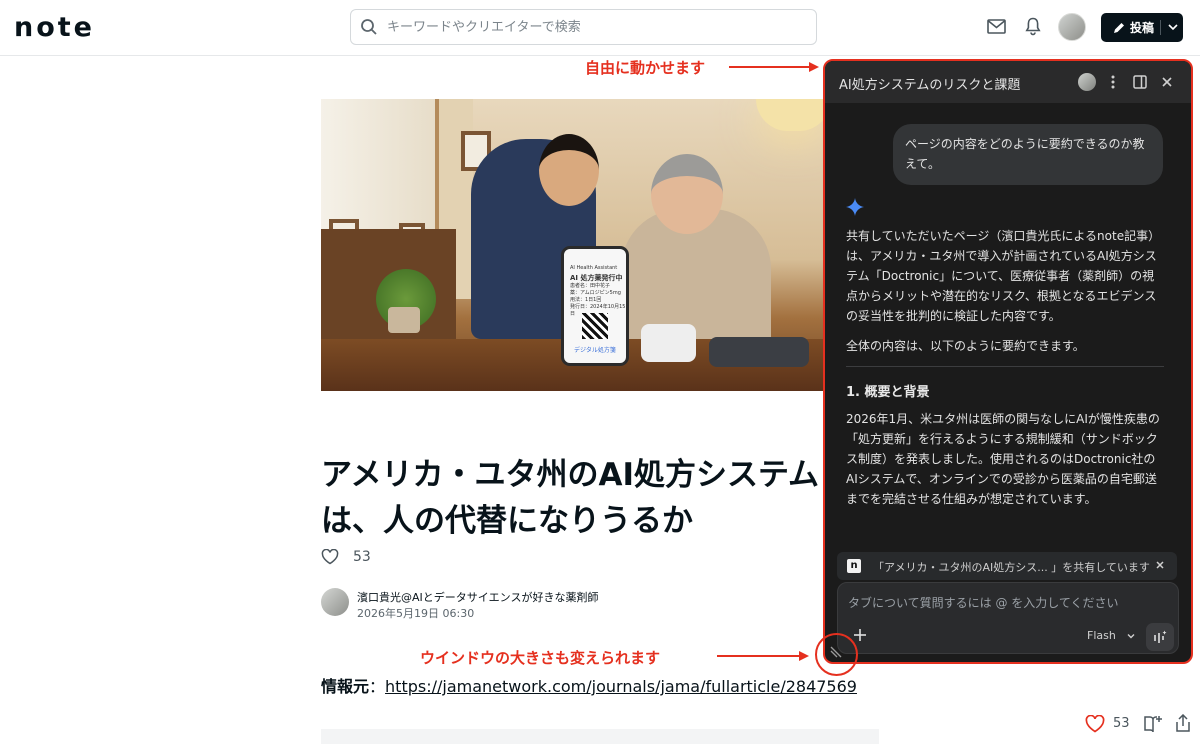  I want to click on bp-monitor, so click(668, 343).